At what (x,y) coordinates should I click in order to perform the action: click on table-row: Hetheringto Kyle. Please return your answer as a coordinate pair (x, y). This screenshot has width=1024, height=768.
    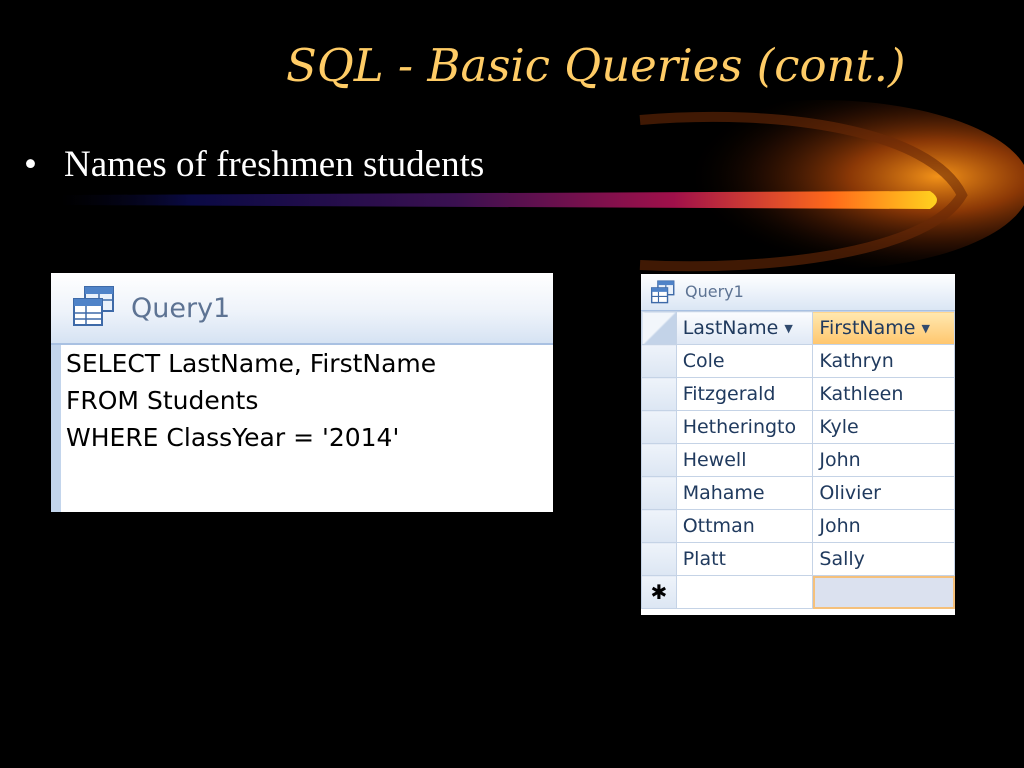
    Looking at the image, I should click on (798, 427).